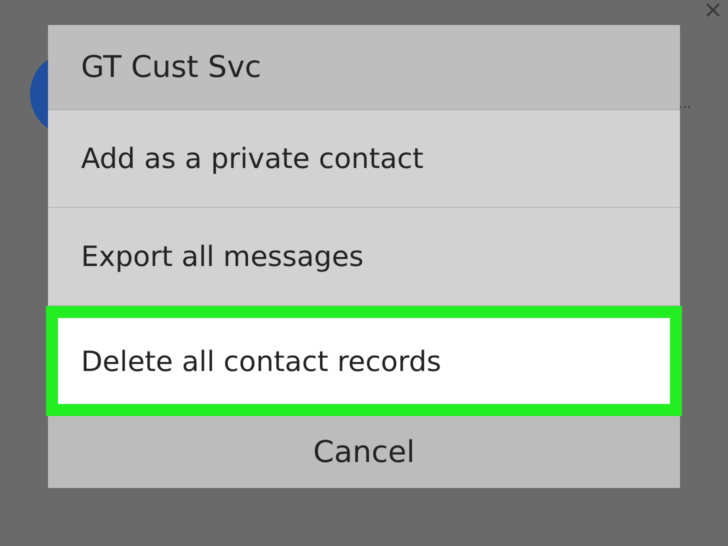 Image resolution: width=728 pixels, height=546 pixels. Describe the element at coordinates (364, 67) in the screenshot. I see `dialog-title: GT Cust Svc` at that location.